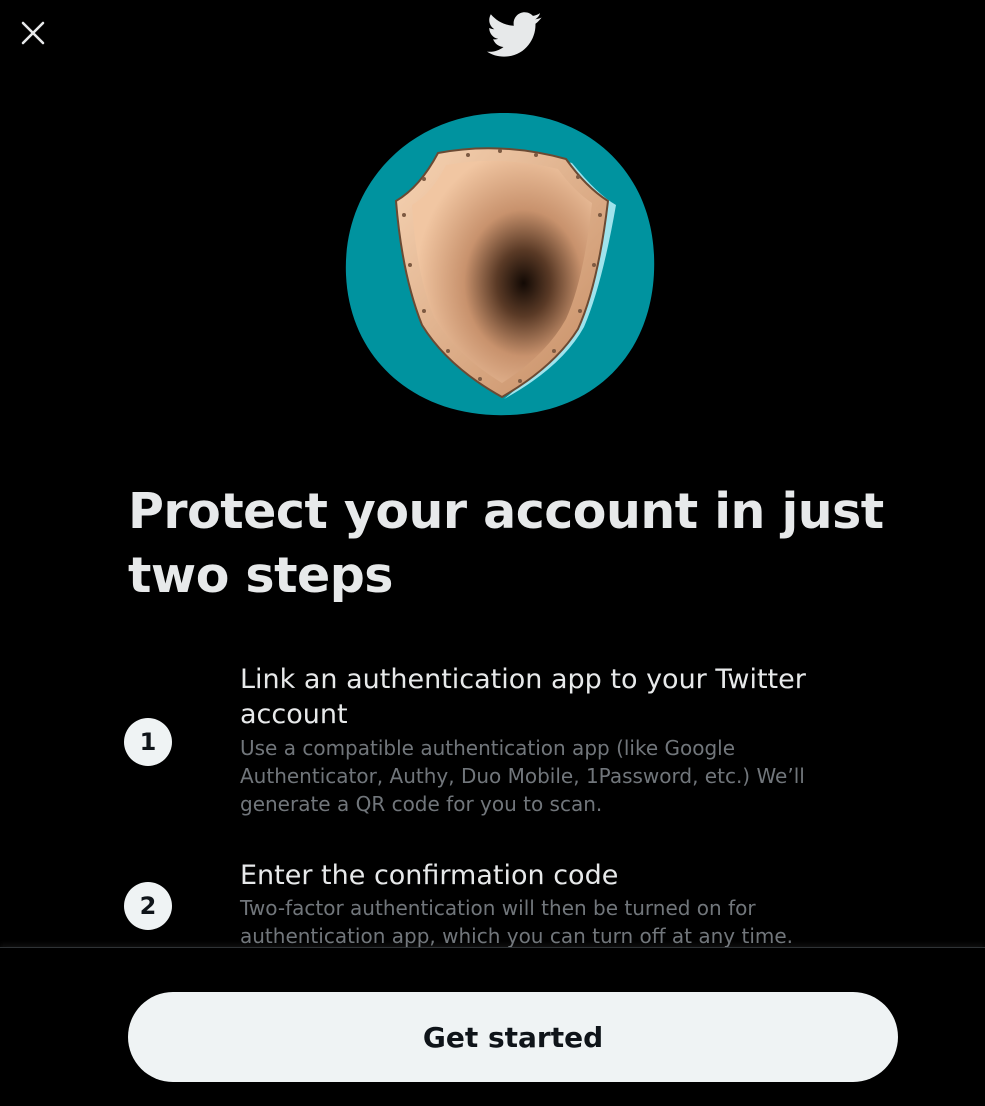  Describe the element at coordinates (513, 1037) in the screenshot. I see `get-started-button: Get started` at that location.